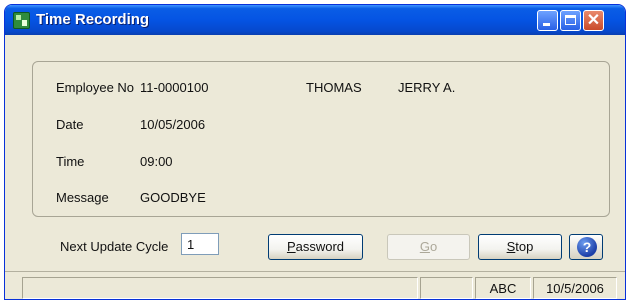 The height and width of the screenshot is (304, 631). I want to click on status-panel-company: ABC, so click(503, 288).